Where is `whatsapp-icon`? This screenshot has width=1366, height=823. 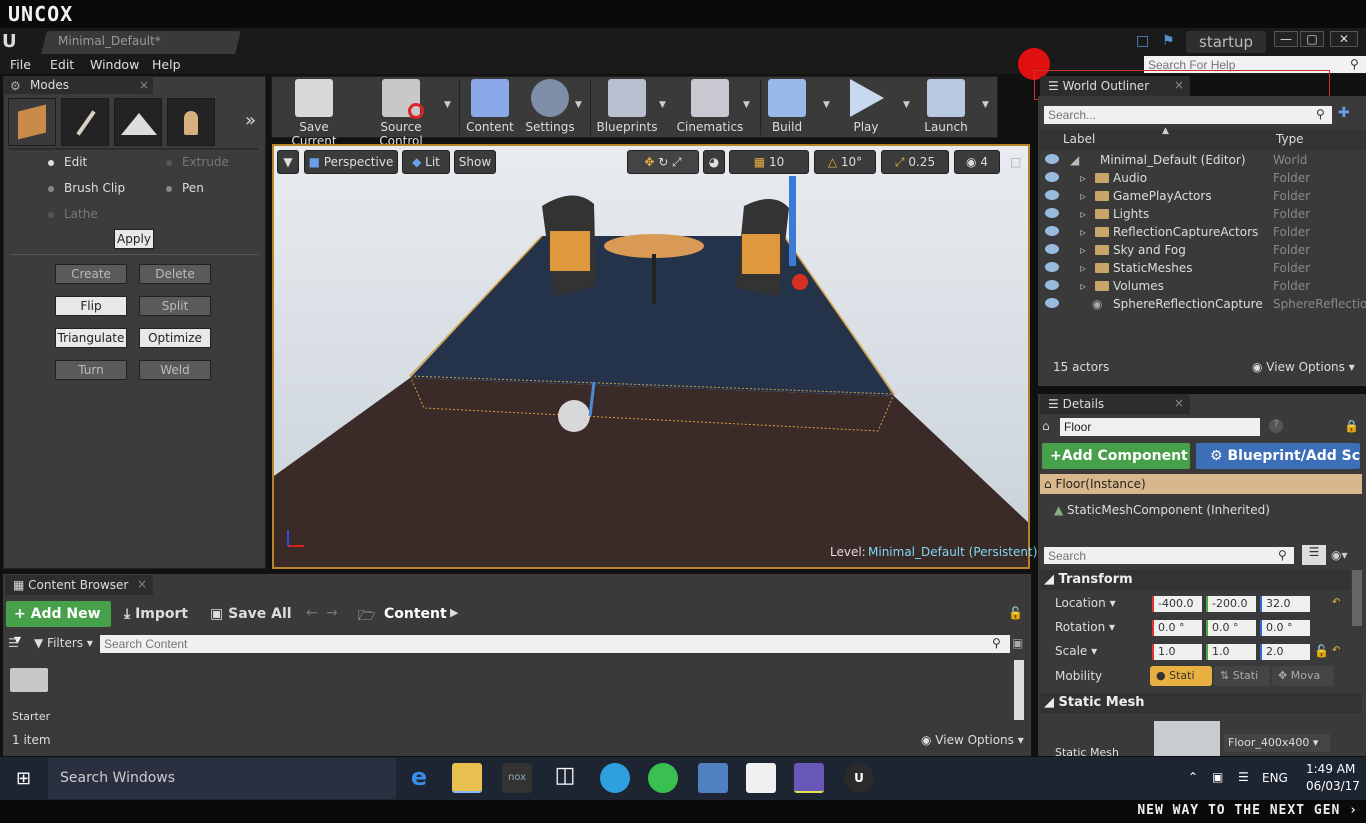
whatsapp-icon is located at coordinates (663, 778).